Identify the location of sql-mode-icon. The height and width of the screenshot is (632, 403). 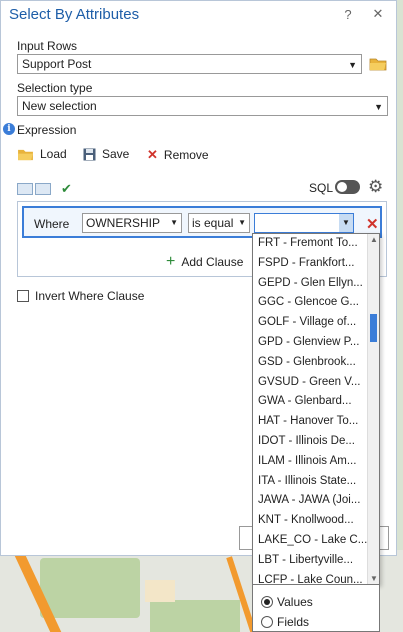
(43, 189).